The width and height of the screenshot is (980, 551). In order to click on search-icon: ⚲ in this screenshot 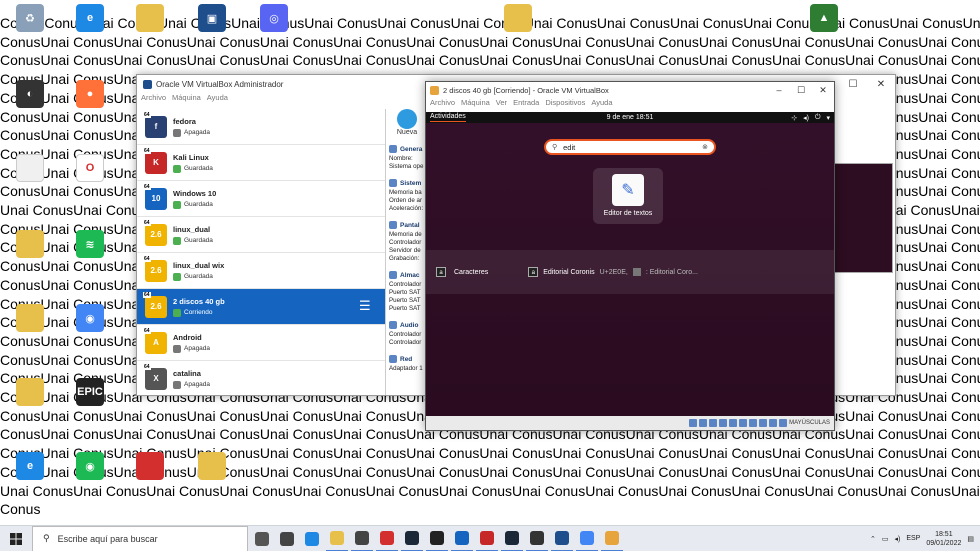, I will do `click(46, 538)`.